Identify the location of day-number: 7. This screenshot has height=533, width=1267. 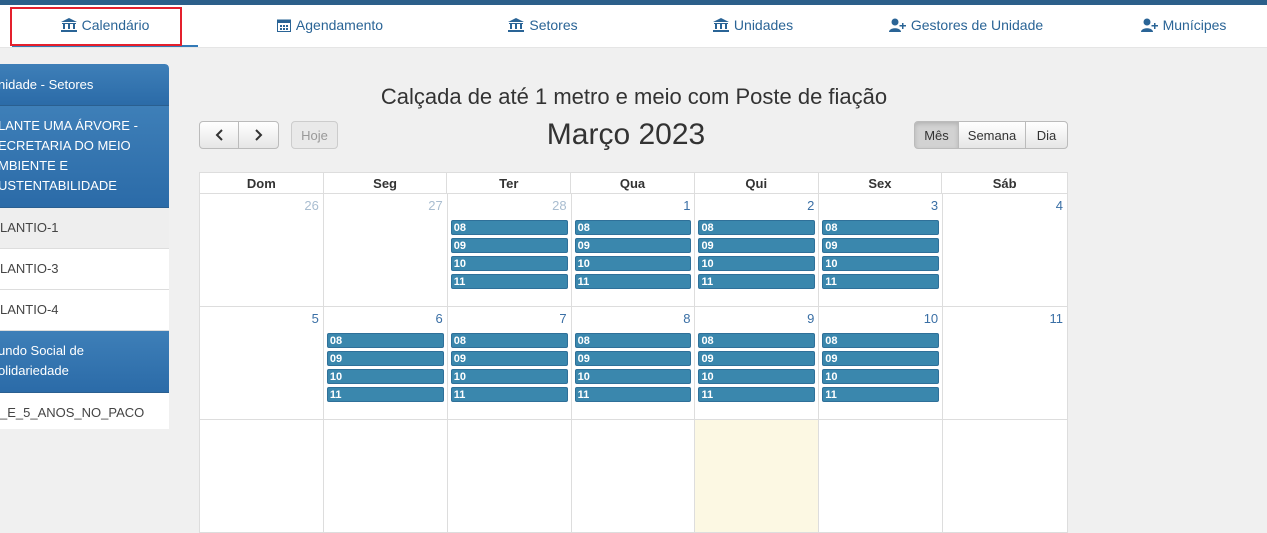
(562, 318).